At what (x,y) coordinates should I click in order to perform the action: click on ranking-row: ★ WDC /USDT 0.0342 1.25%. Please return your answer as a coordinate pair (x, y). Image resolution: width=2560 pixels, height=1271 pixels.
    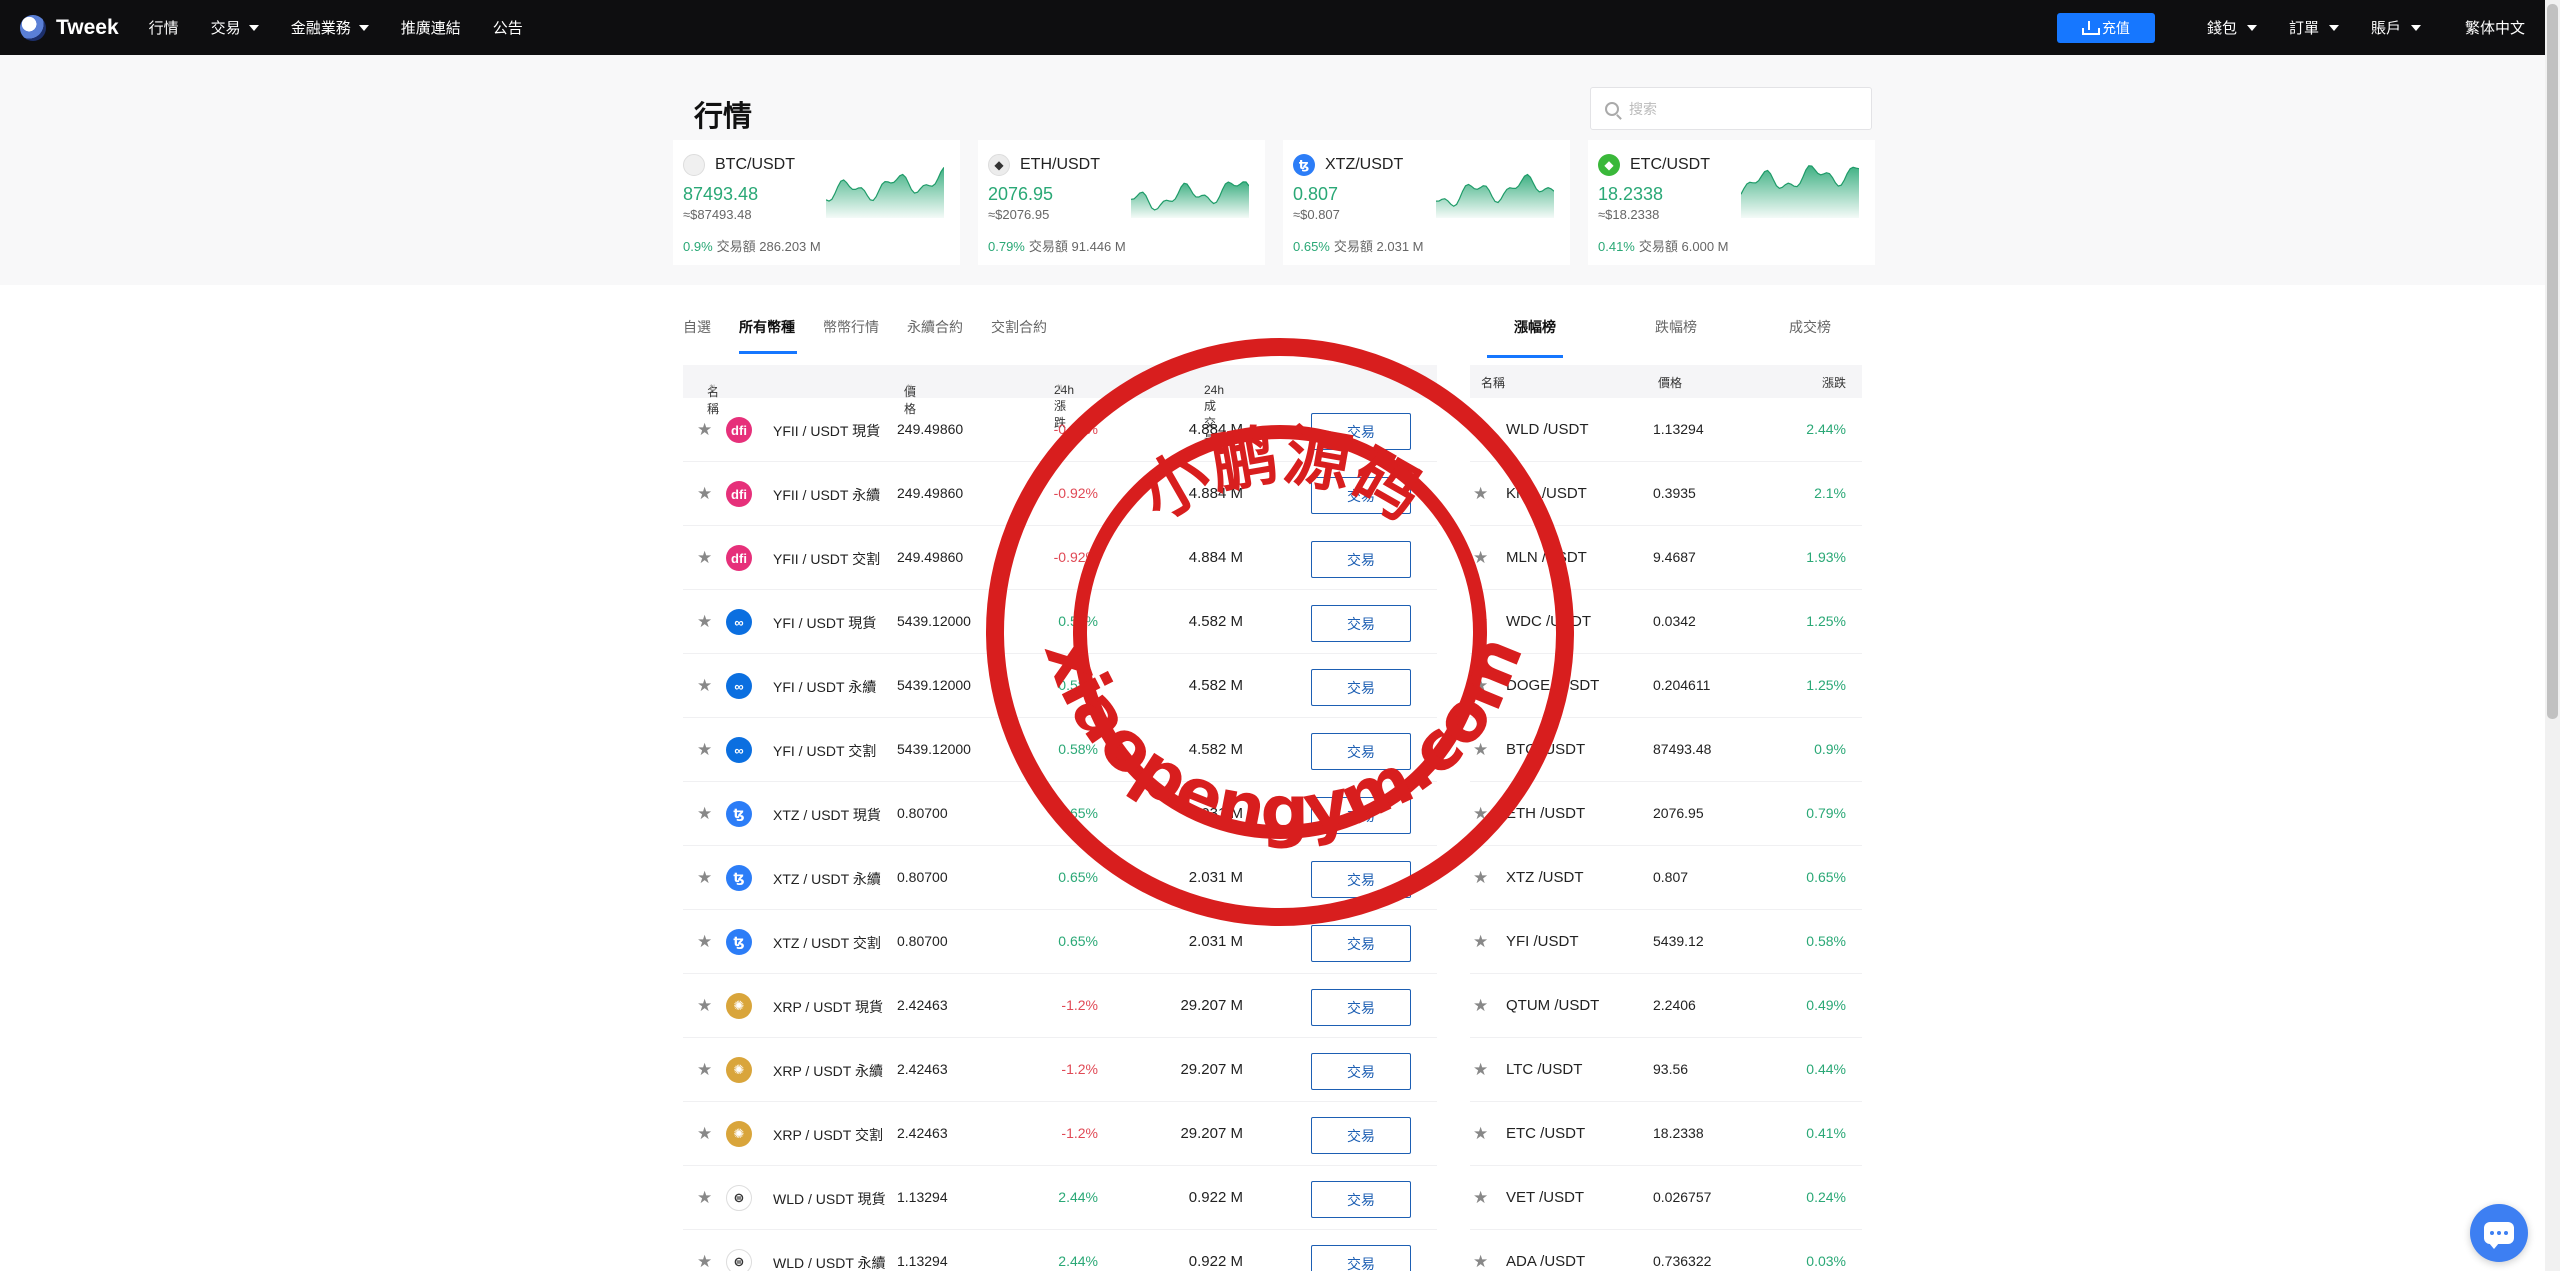
    Looking at the image, I should click on (1666, 622).